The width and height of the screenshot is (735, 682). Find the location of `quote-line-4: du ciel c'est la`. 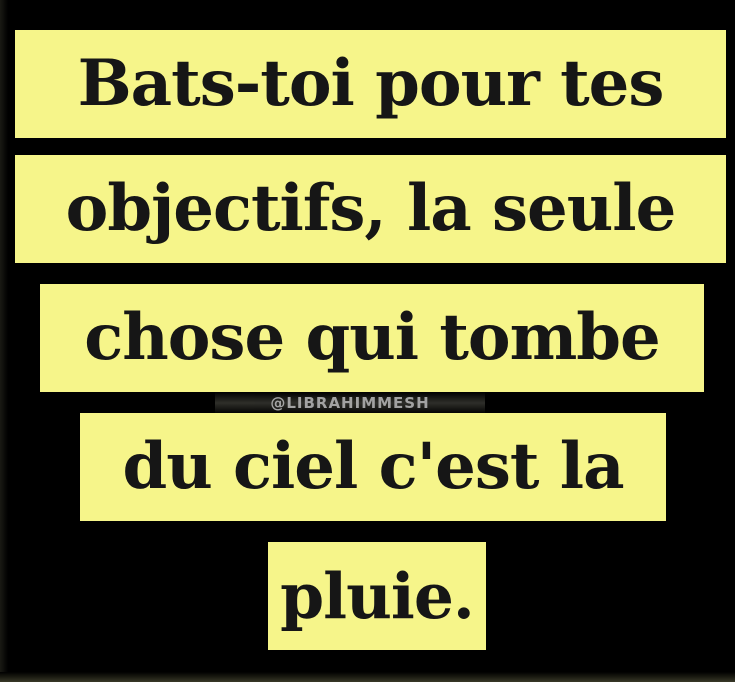

quote-line-4: du ciel c'est la is located at coordinates (373, 467).